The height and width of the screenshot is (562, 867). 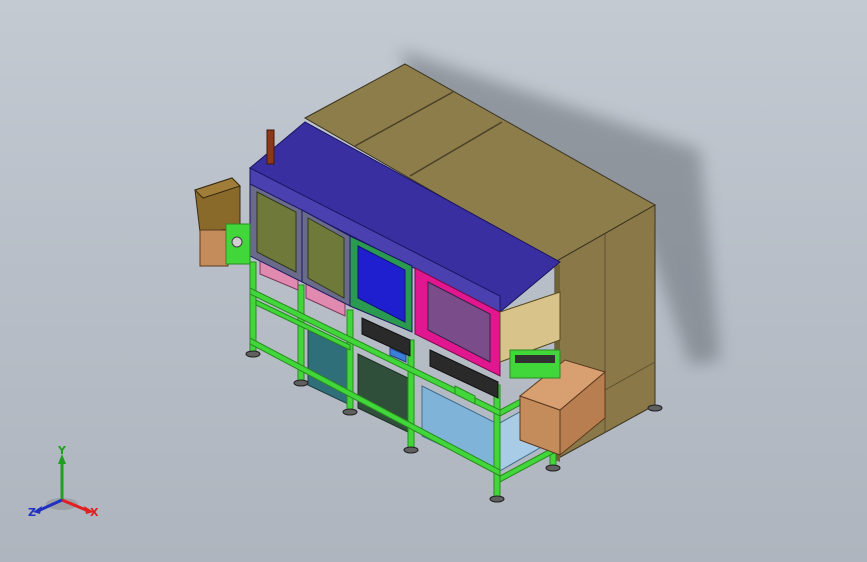 What do you see at coordinates (94, 512) in the screenshot?
I see `x-axis-label: X` at bounding box center [94, 512].